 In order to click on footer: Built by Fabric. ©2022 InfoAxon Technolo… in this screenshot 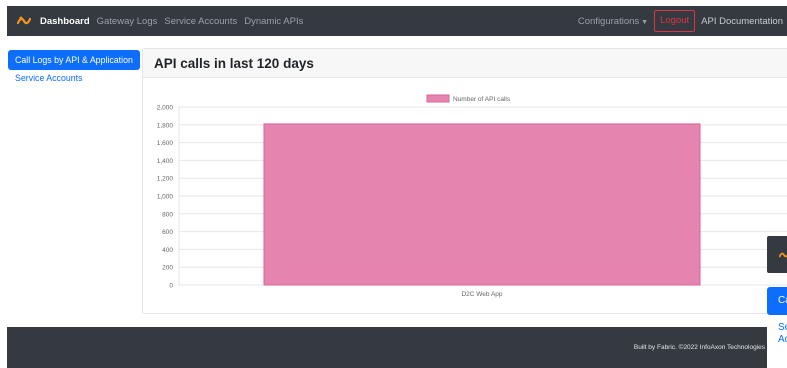, I will do `click(387, 347)`.